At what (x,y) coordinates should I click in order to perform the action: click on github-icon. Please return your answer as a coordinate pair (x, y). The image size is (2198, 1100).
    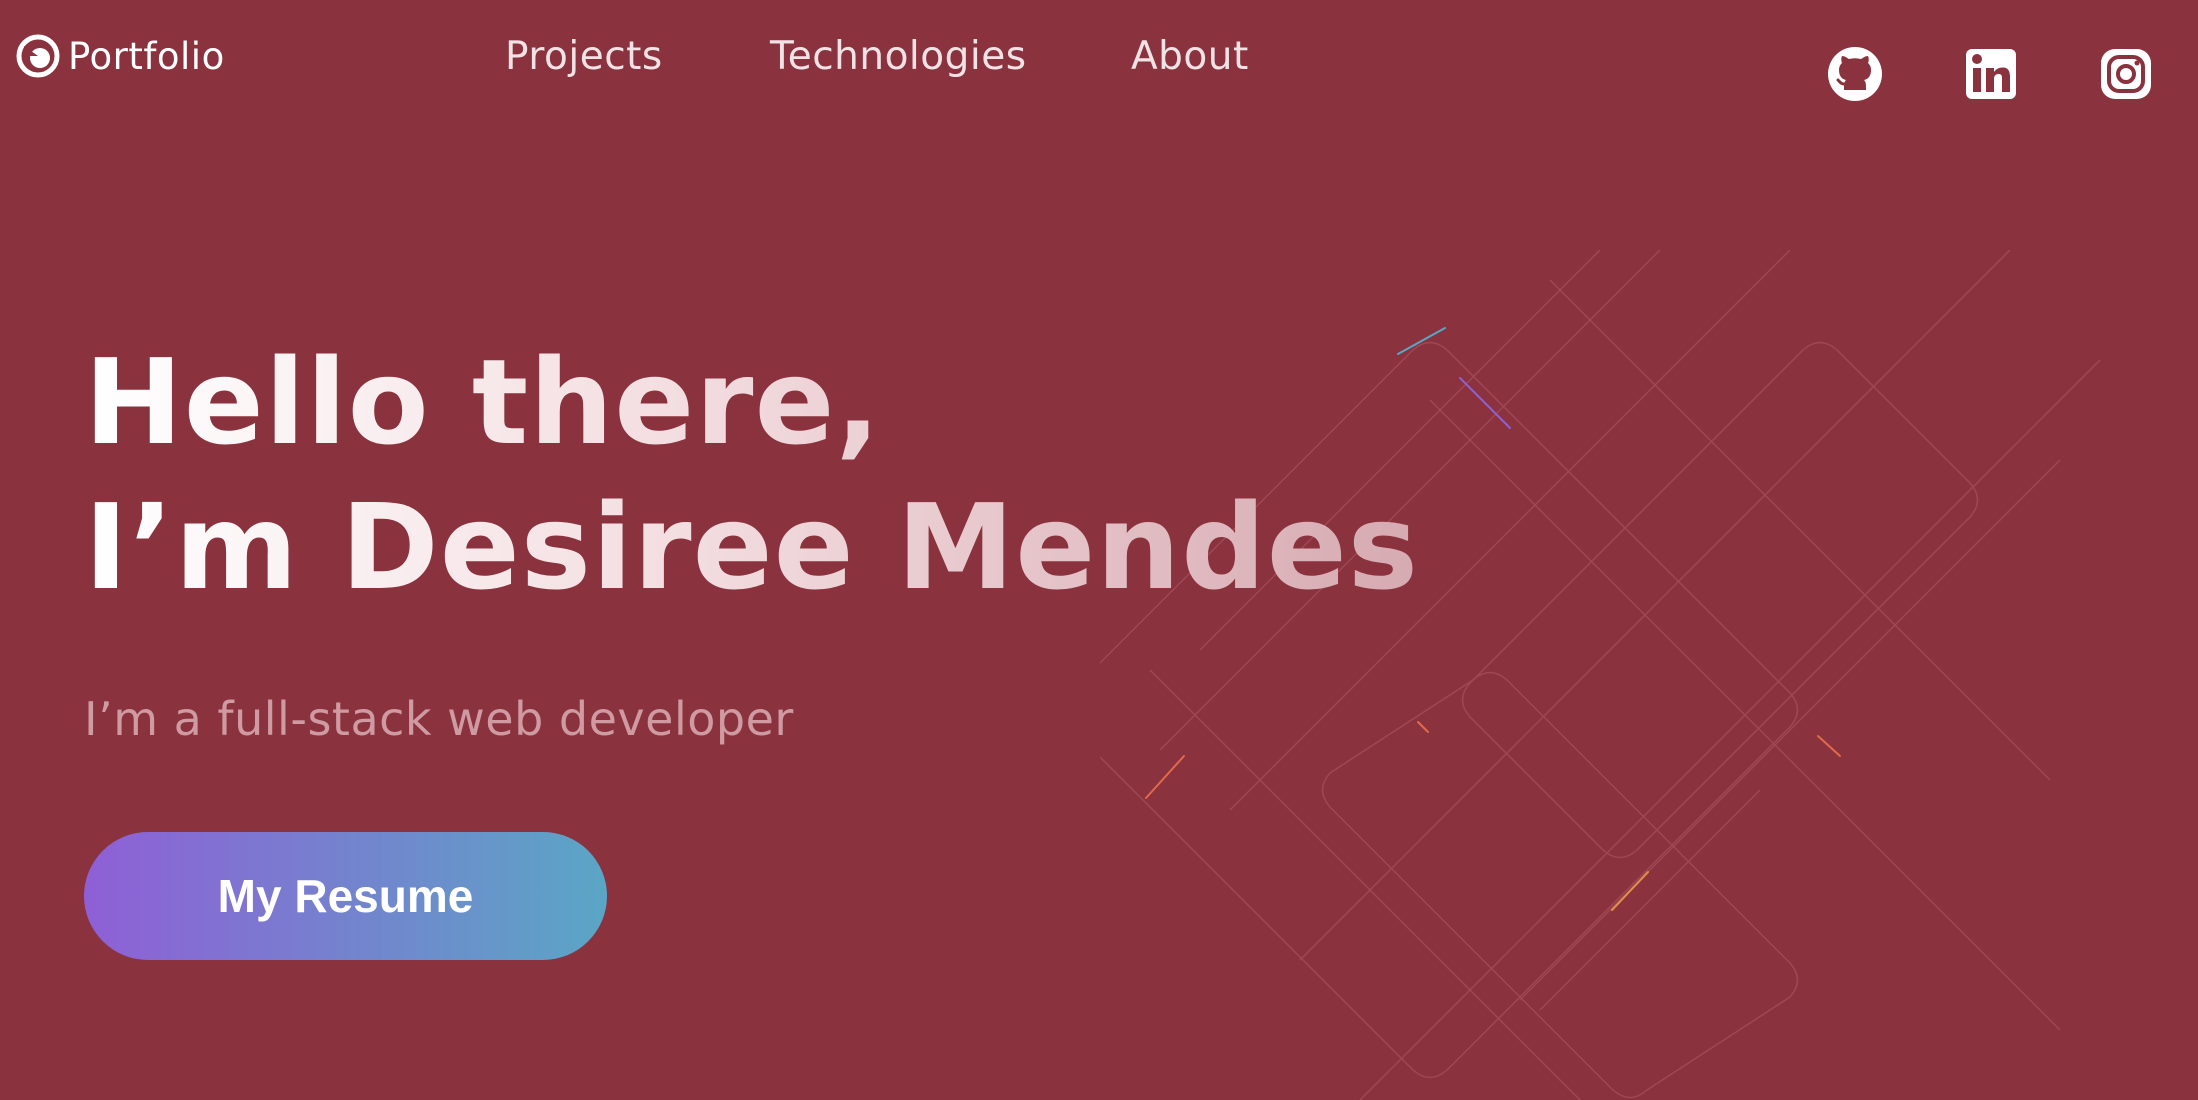
    Looking at the image, I should click on (1855, 74).